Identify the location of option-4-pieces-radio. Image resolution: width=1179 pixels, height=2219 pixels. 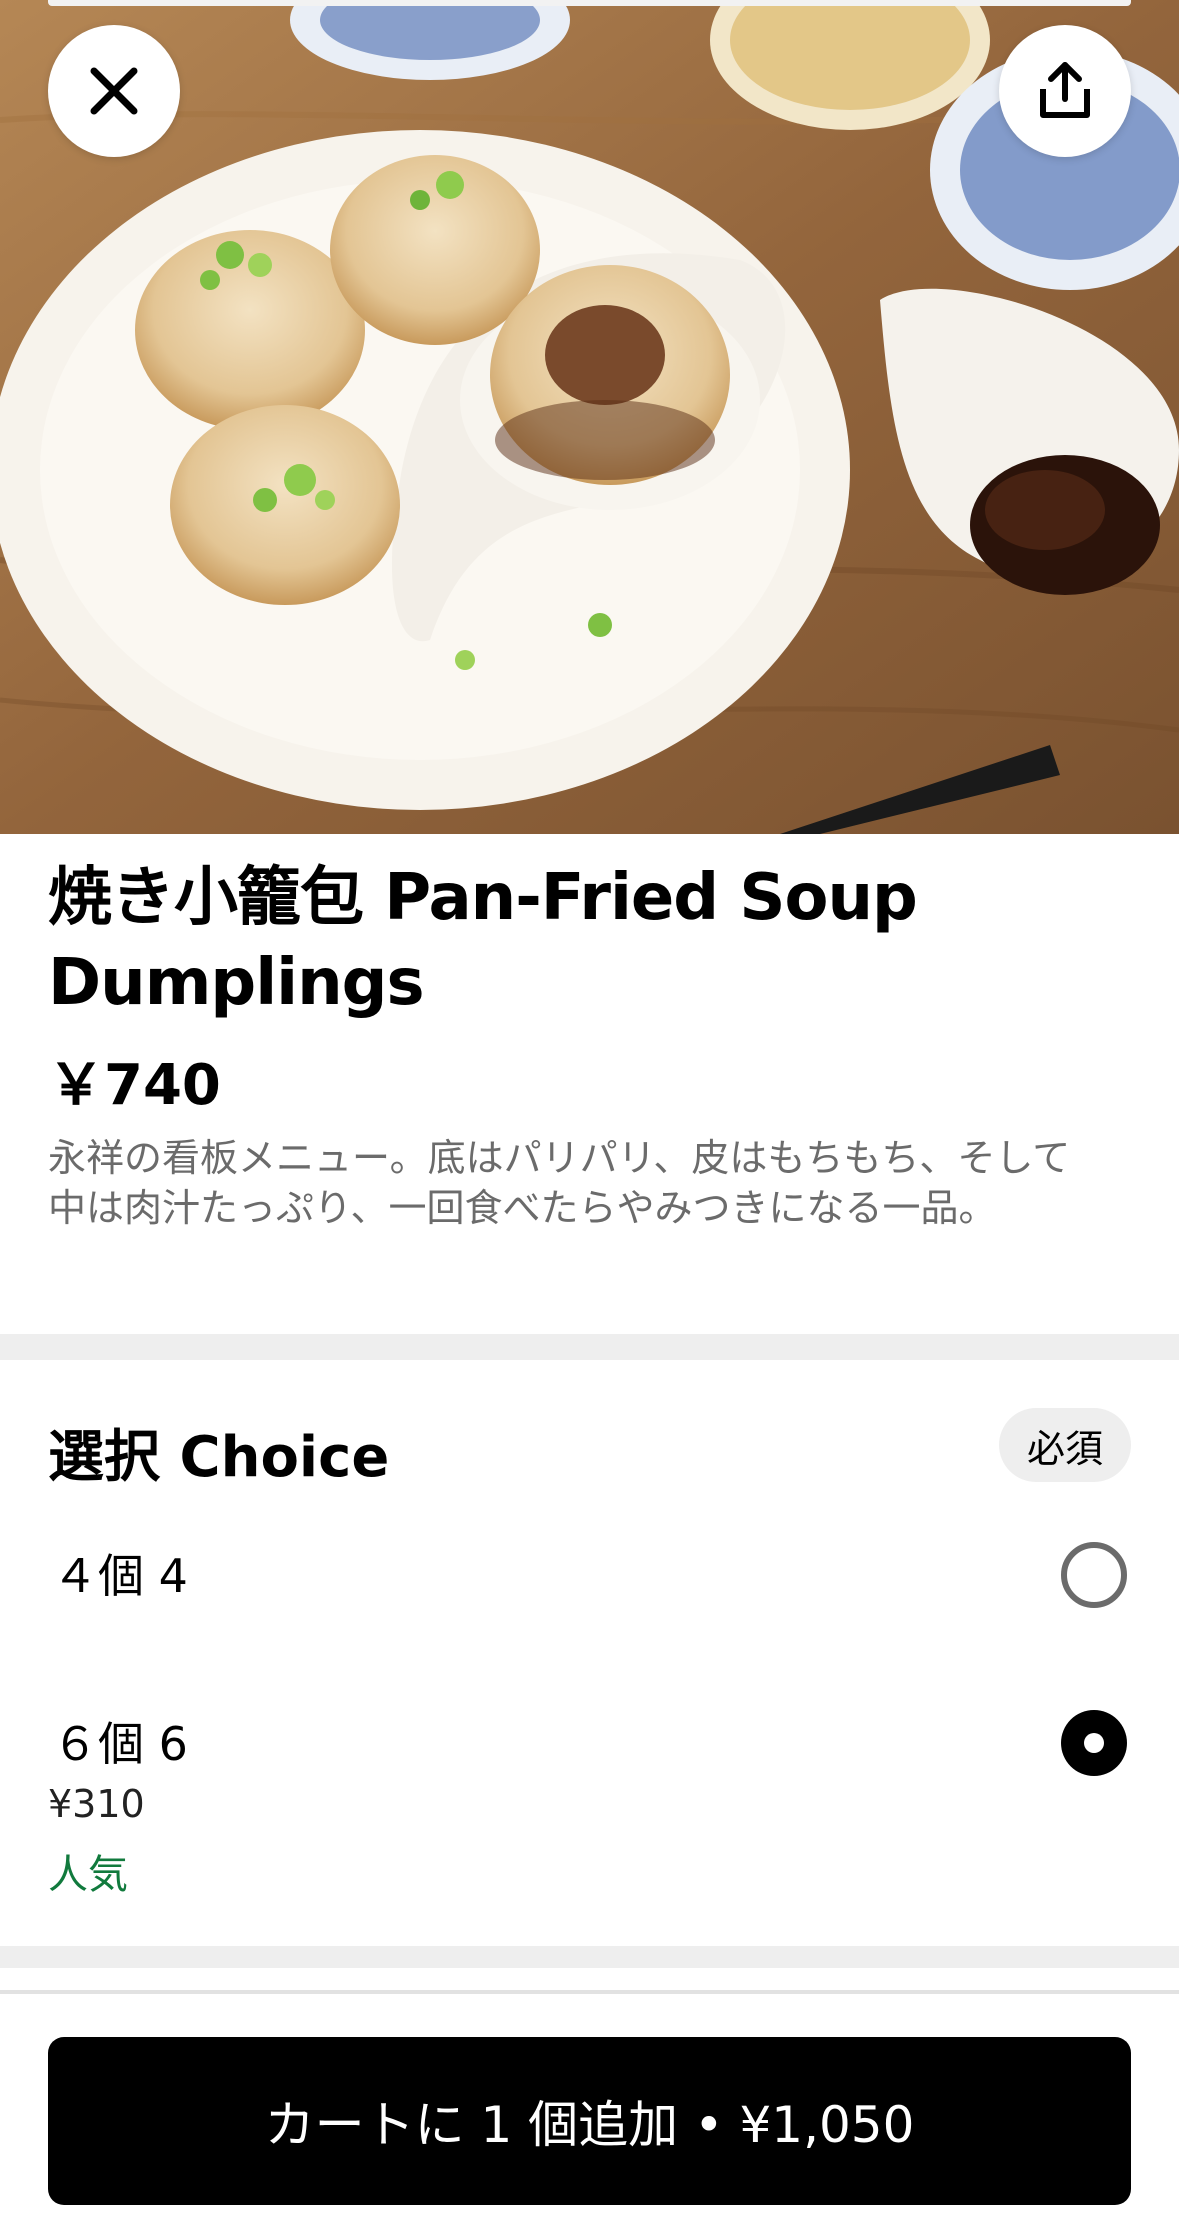
(1094, 1575).